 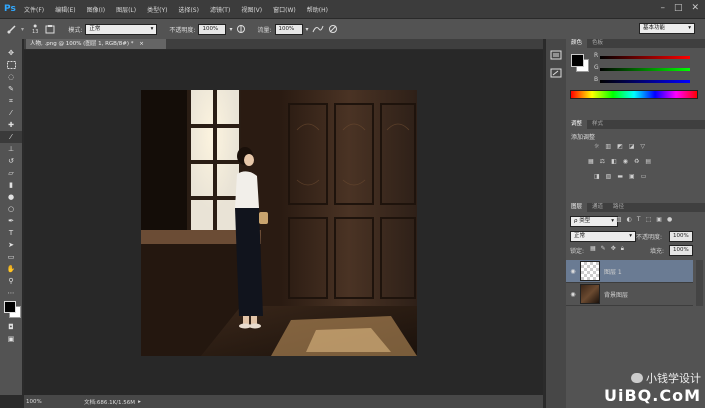 I want to click on minimize-button: –, so click(x=662, y=8).